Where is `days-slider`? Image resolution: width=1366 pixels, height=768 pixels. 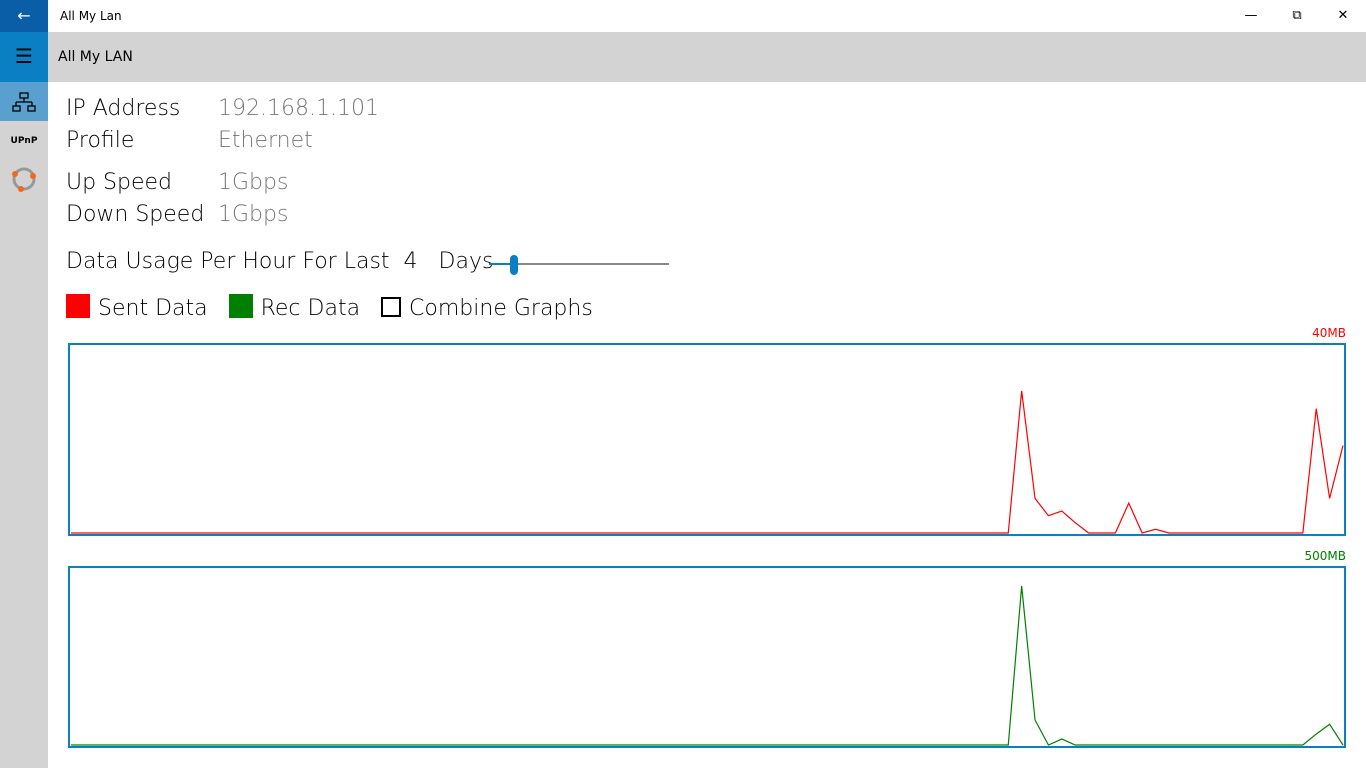 days-slider is located at coordinates (579, 265).